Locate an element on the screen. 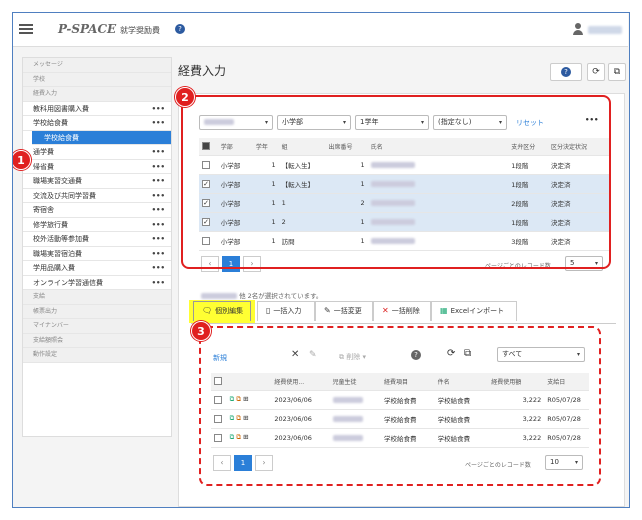  sidebar-item: 帳票出力 is located at coordinates (97, 311).